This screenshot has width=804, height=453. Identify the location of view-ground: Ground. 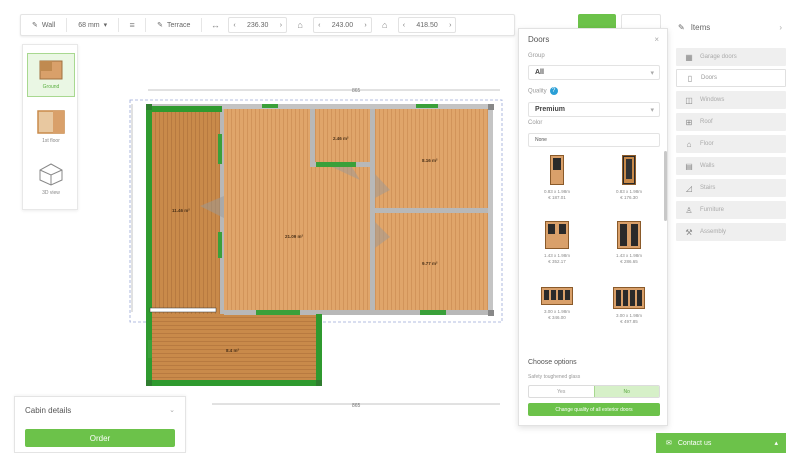
(51, 75).